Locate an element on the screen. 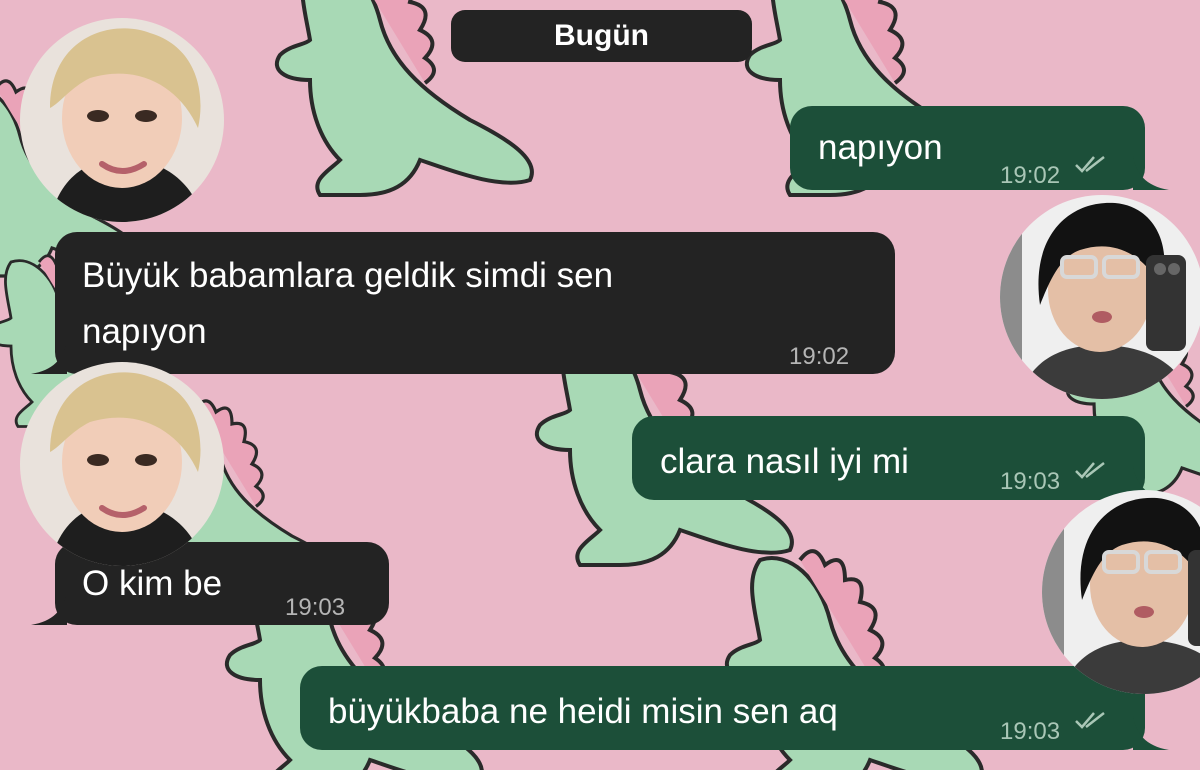 The width and height of the screenshot is (1200, 770). message-bubble-outgoing: büyükbaba ne heidi misin sen aq 19:03 is located at coordinates (734, 708).